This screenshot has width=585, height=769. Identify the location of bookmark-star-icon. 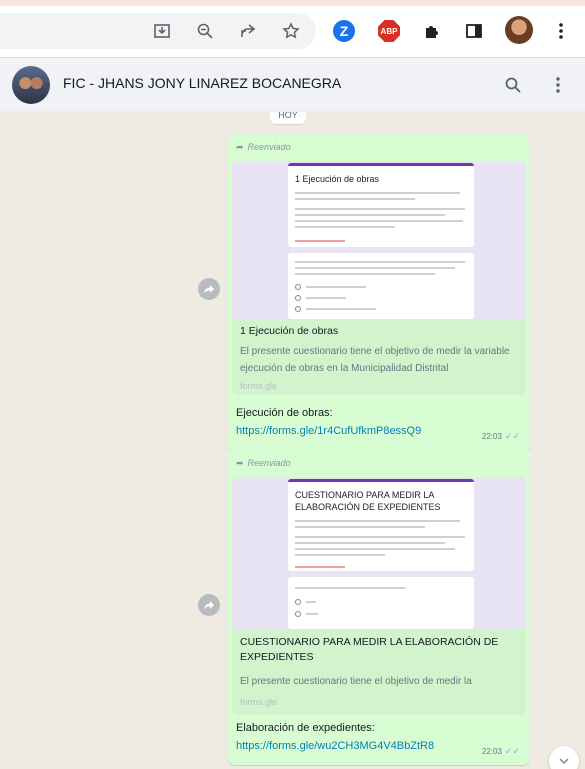
(291, 31).